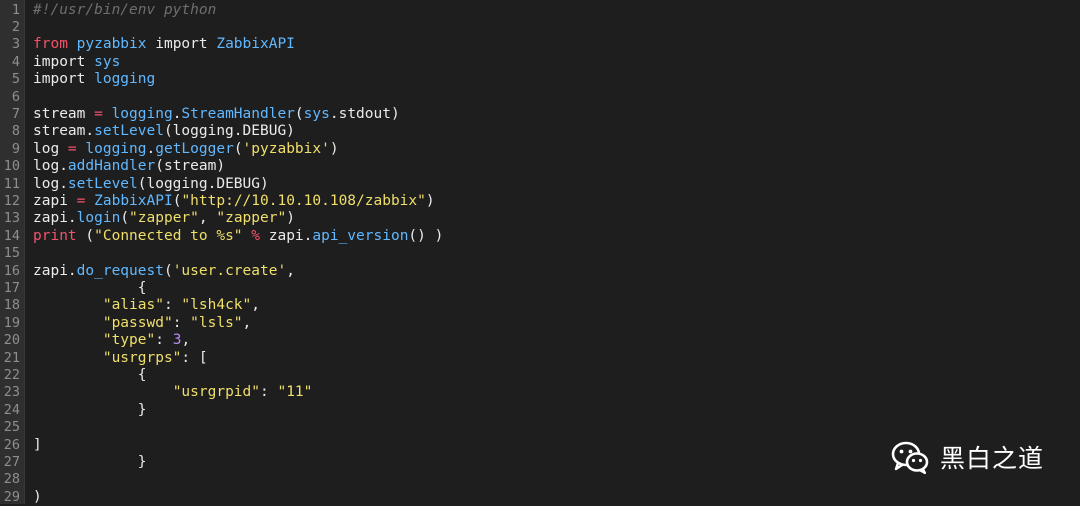 The width and height of the screenshot is (1080, 506). I want to click on code-text: import sys, so click(76, 62).